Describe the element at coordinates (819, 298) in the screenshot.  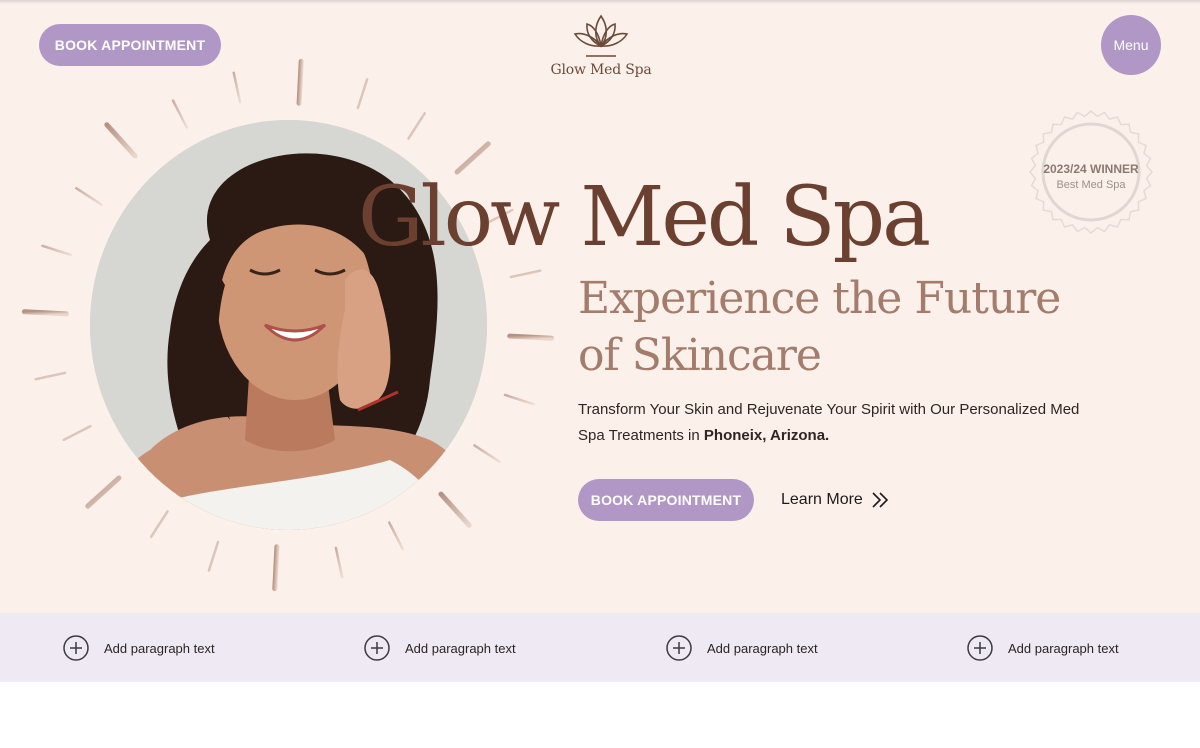
I see `hero-subtitle-line1: Experience the Future` at that location.